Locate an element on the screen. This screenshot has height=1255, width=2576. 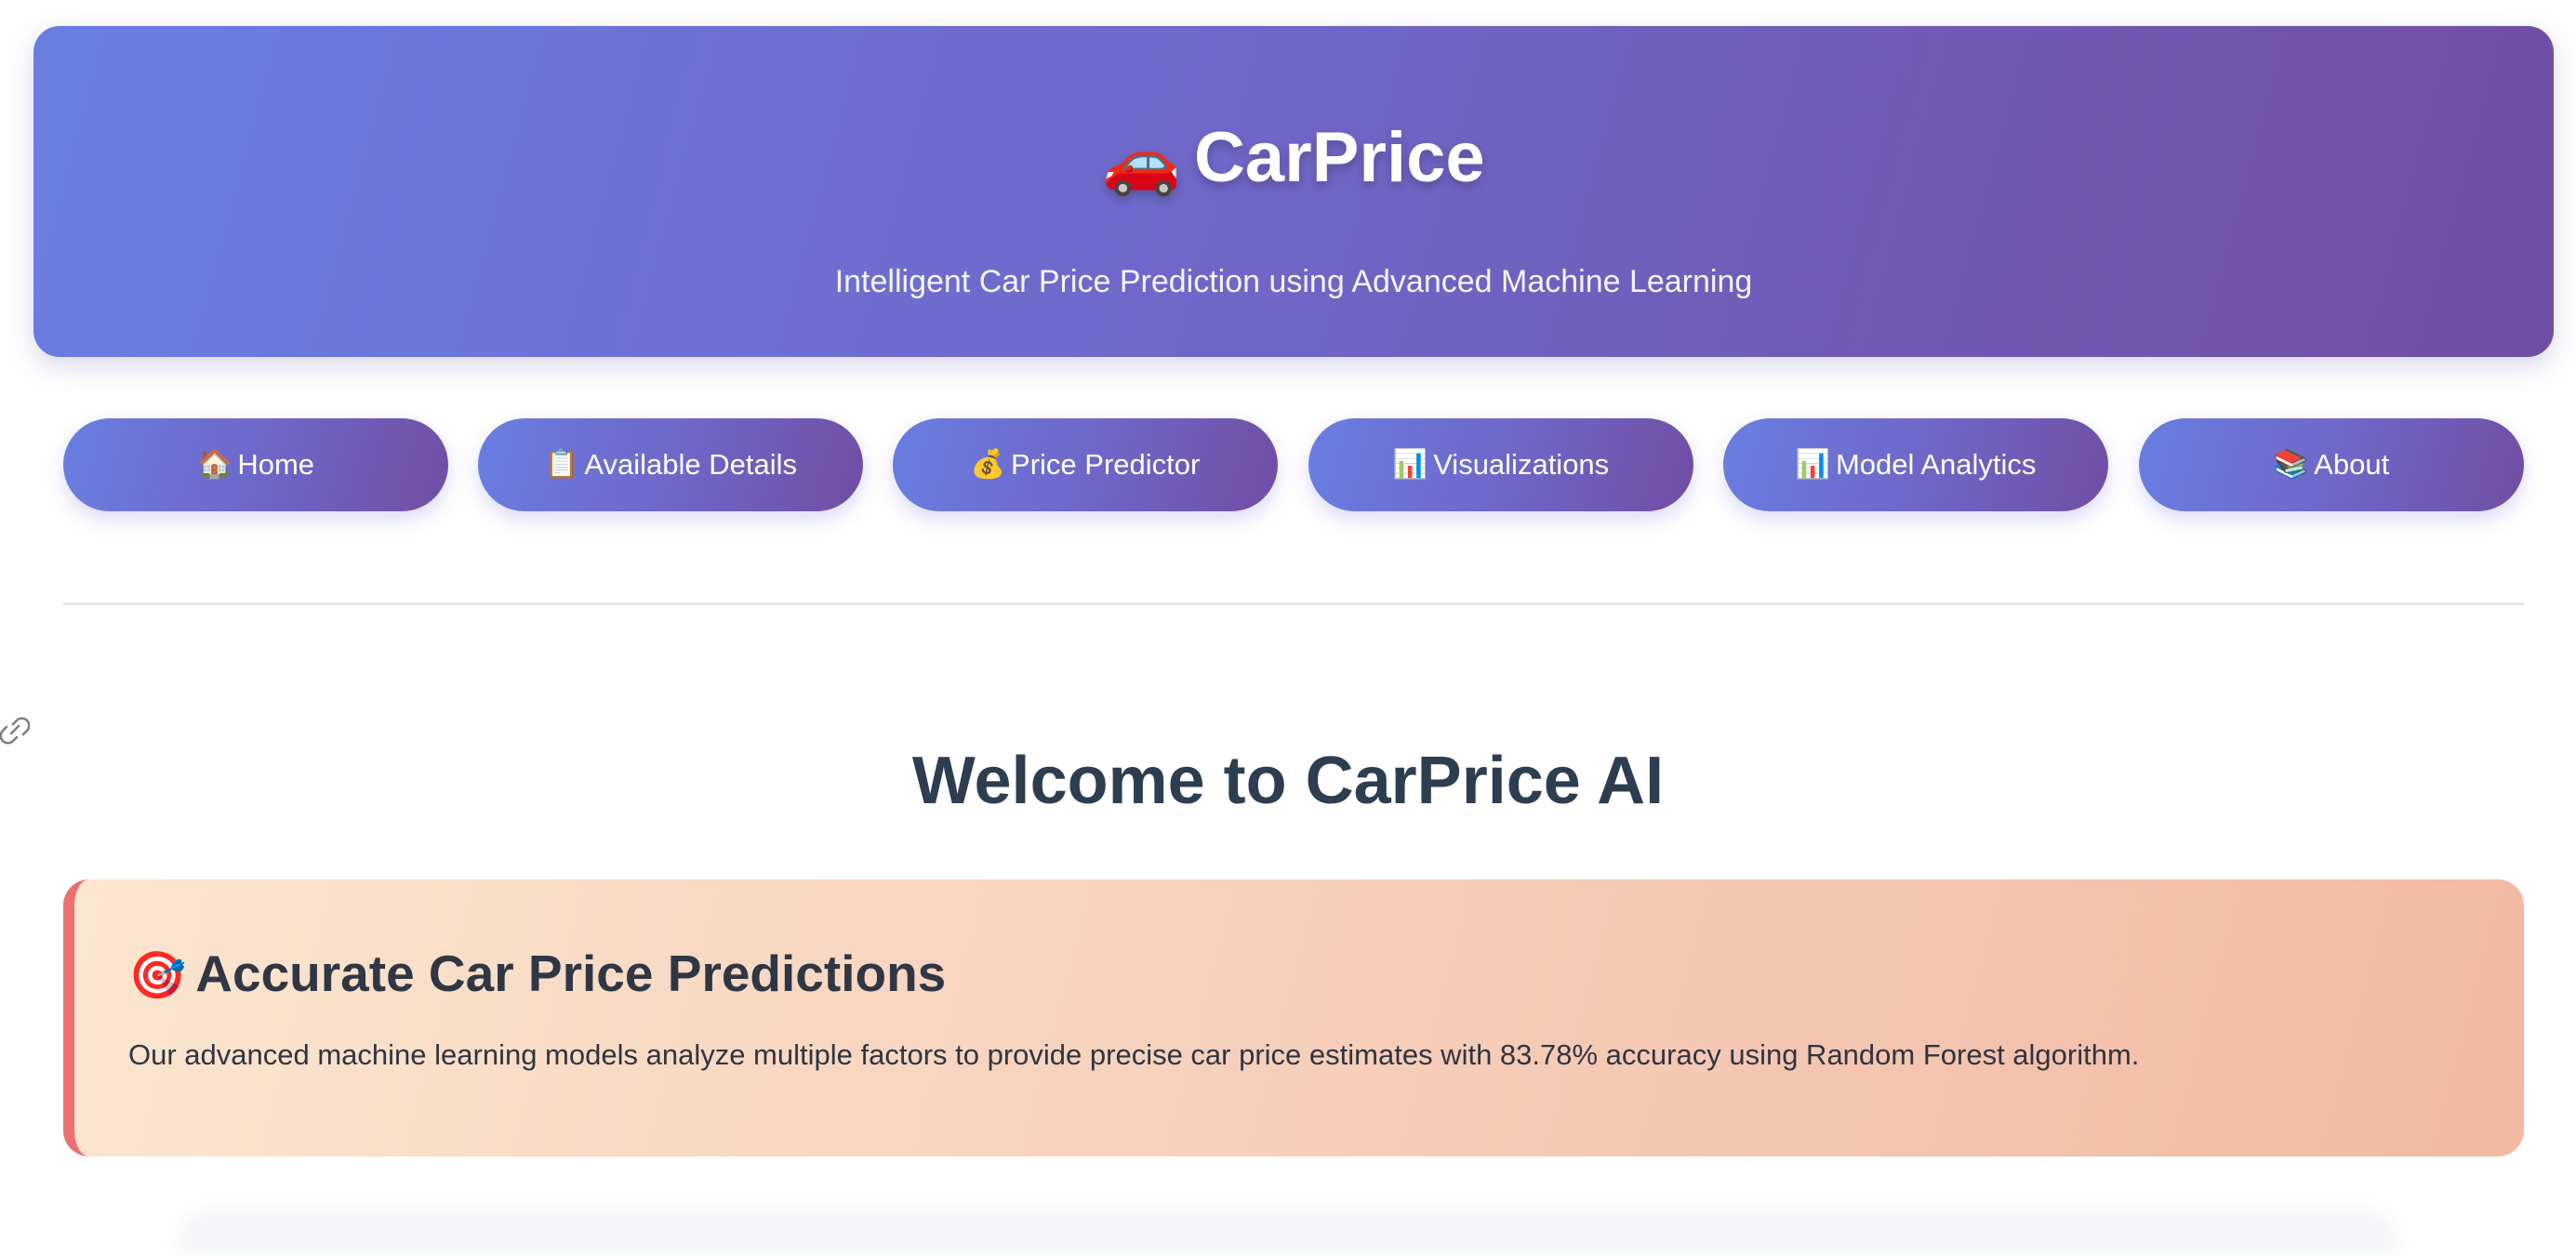
visualizations-button: 📊 Visualizations is located at coordinates (1500, 464).